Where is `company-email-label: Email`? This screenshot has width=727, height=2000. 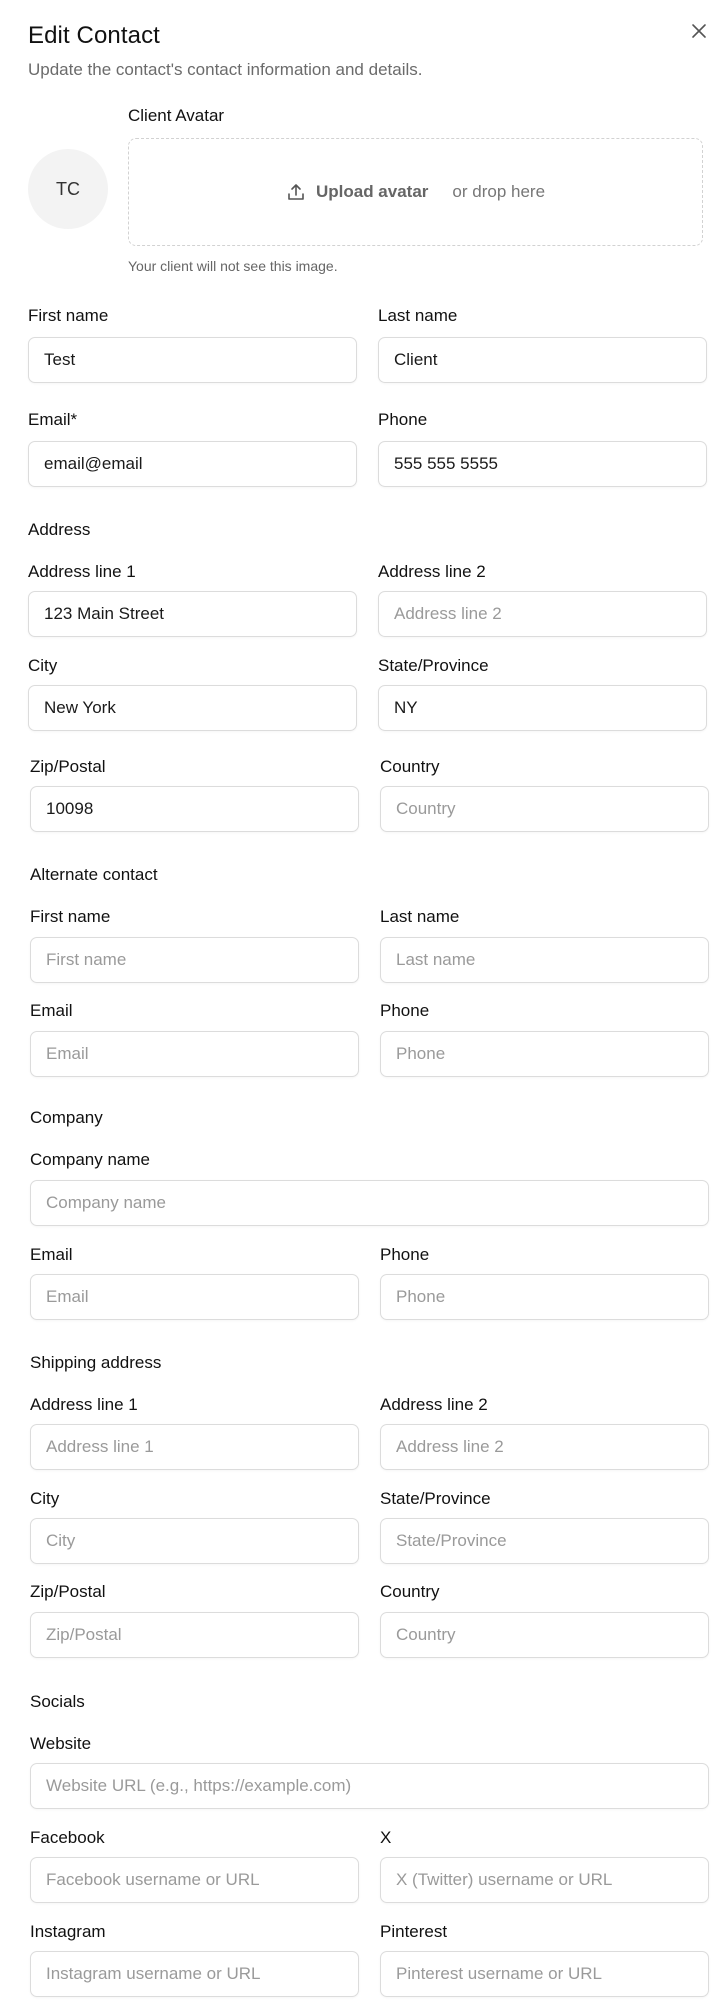
company-email-label: Email is located at coordinates (51, 1254).